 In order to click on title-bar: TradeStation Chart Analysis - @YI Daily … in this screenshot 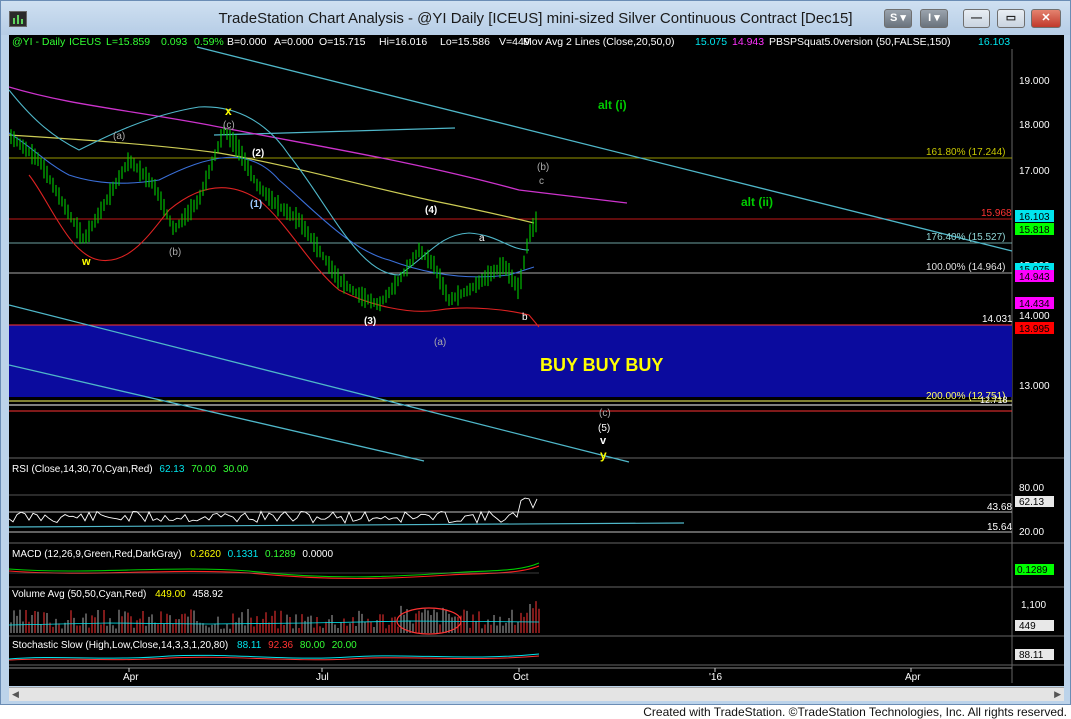, I will do `click(535, 18)`.